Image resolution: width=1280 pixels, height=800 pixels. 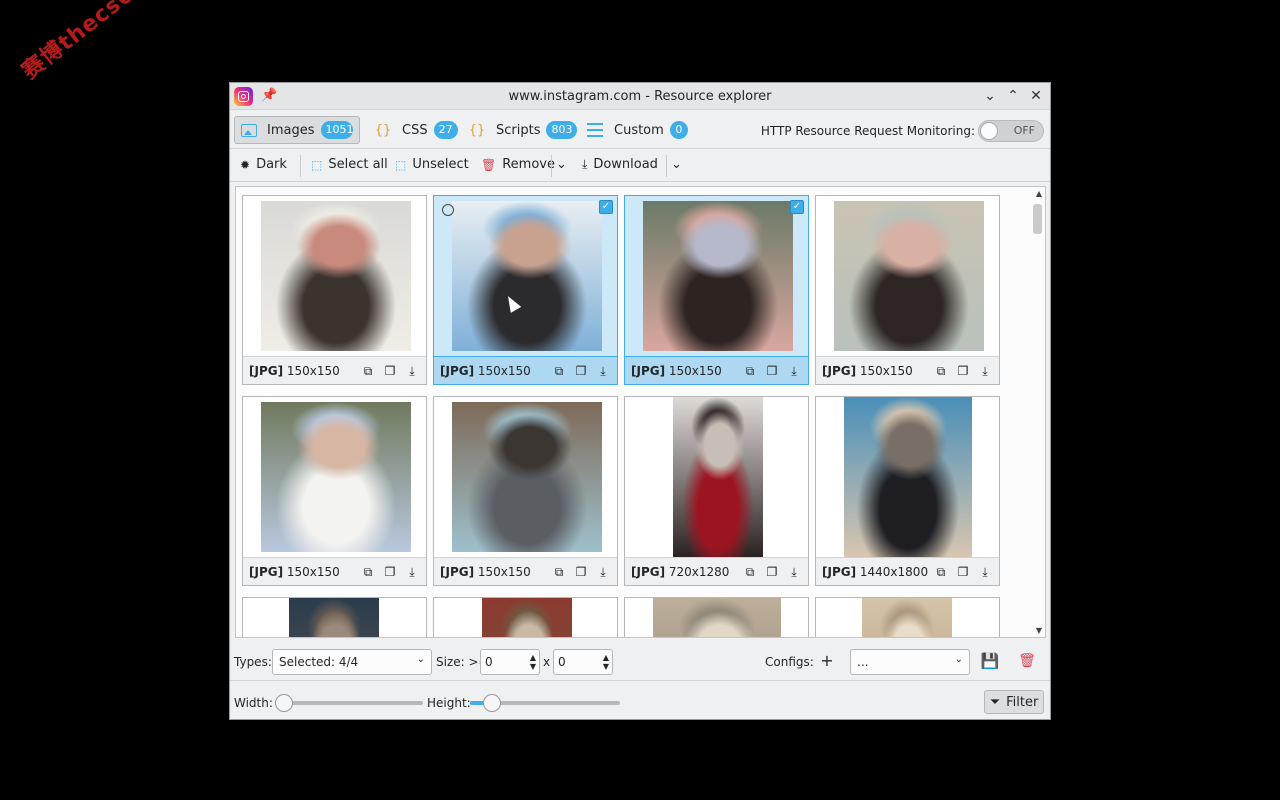 I want to click on watermark: 赛博thecs66, so click(x=84, y=42).